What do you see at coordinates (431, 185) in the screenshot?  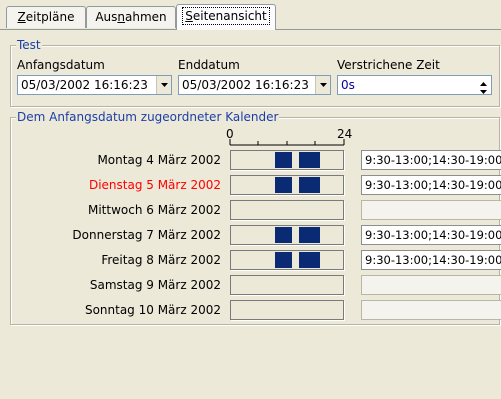 I see `day-hours-tuesday: 9:30-13:00;14:30-19:00` at bounding box center [431, 185].